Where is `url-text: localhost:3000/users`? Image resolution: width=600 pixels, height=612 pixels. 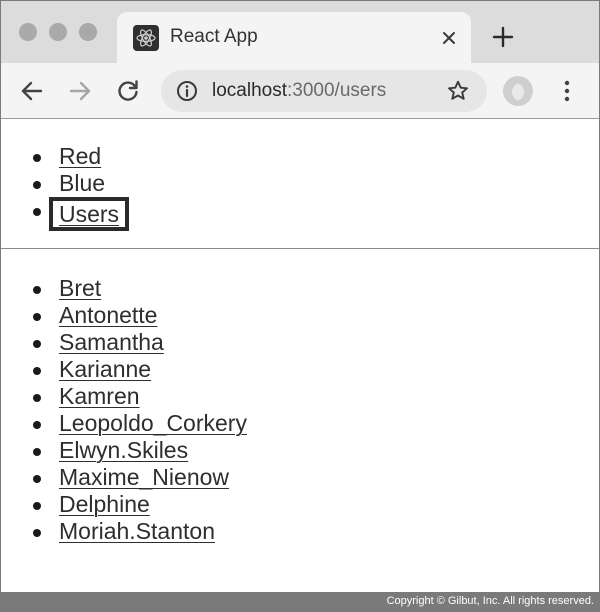 url-text: localhost:3000/users is located at coordinates (299, 91).